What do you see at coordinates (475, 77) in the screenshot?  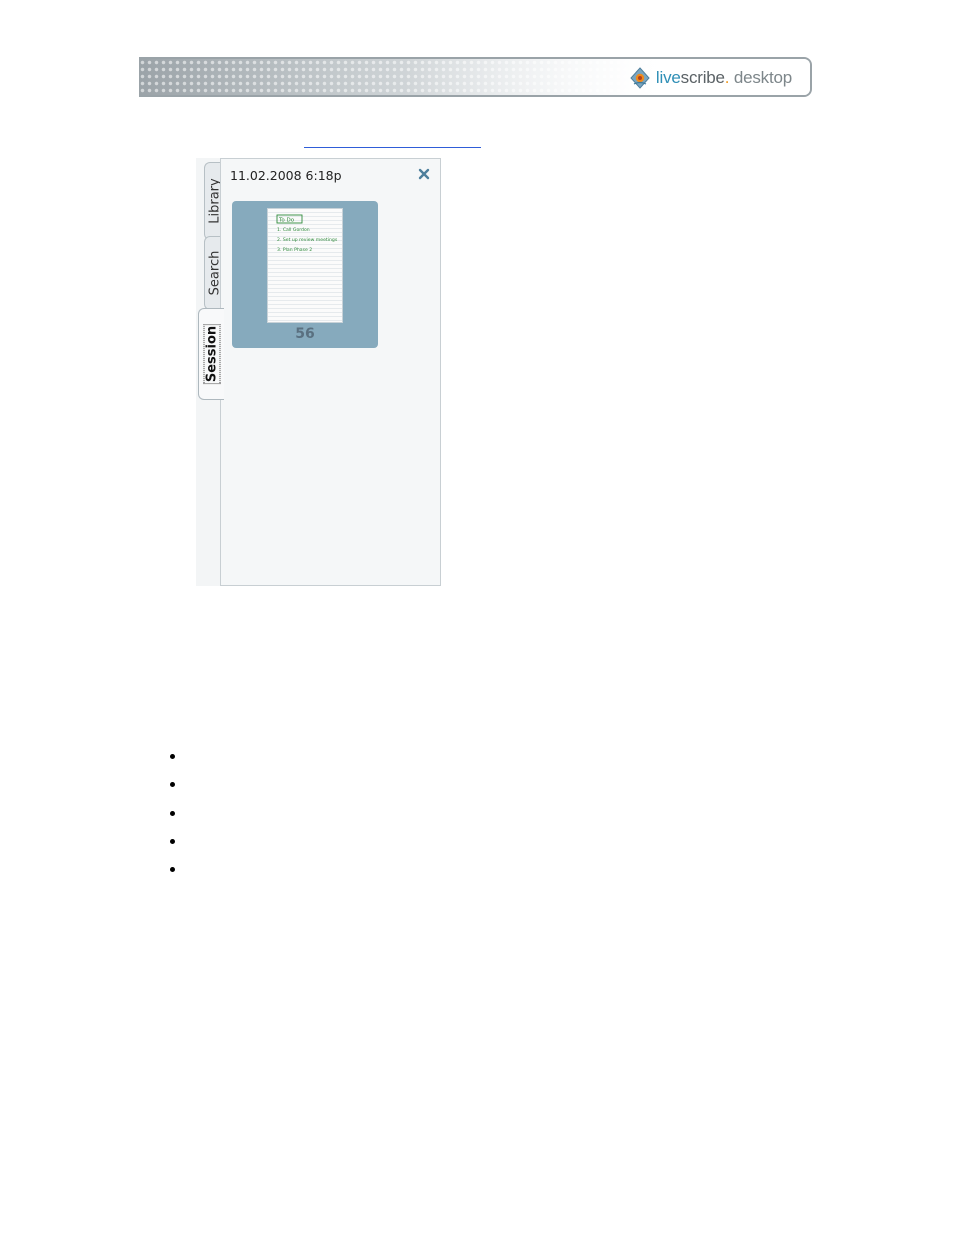 I see `header-banner: livescribe. desktop` at bounding box center [475, 77].